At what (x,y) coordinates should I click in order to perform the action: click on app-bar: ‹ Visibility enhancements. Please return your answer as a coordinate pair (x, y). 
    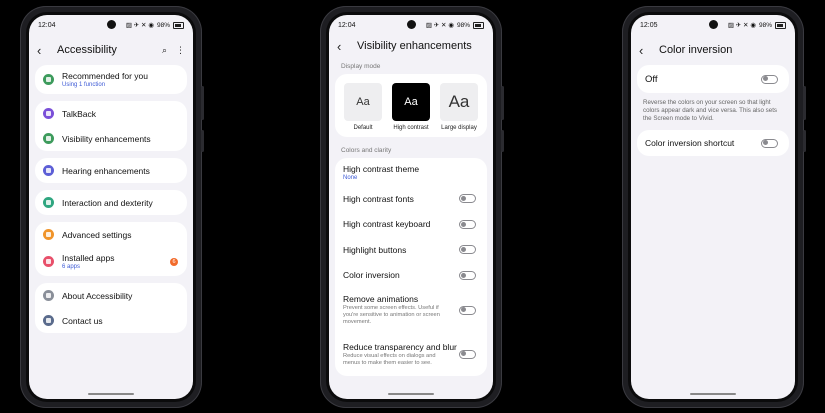
    Looking at the image, I should click on (411, 46).